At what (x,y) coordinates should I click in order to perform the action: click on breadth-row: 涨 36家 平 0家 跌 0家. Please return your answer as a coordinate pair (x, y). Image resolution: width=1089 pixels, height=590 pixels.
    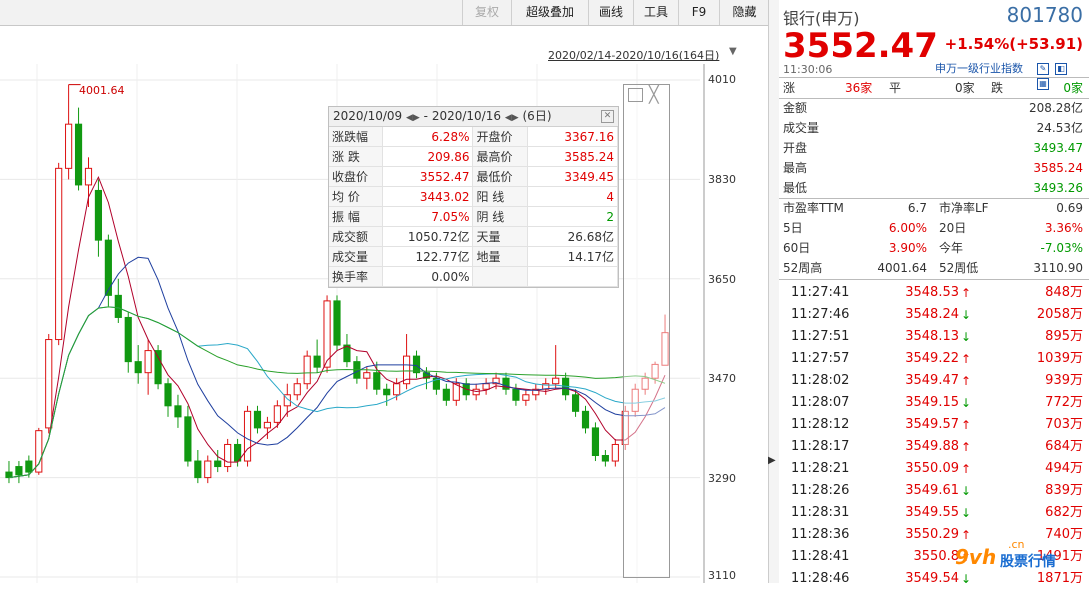
    Looking at the image, I should click on (931, 88).